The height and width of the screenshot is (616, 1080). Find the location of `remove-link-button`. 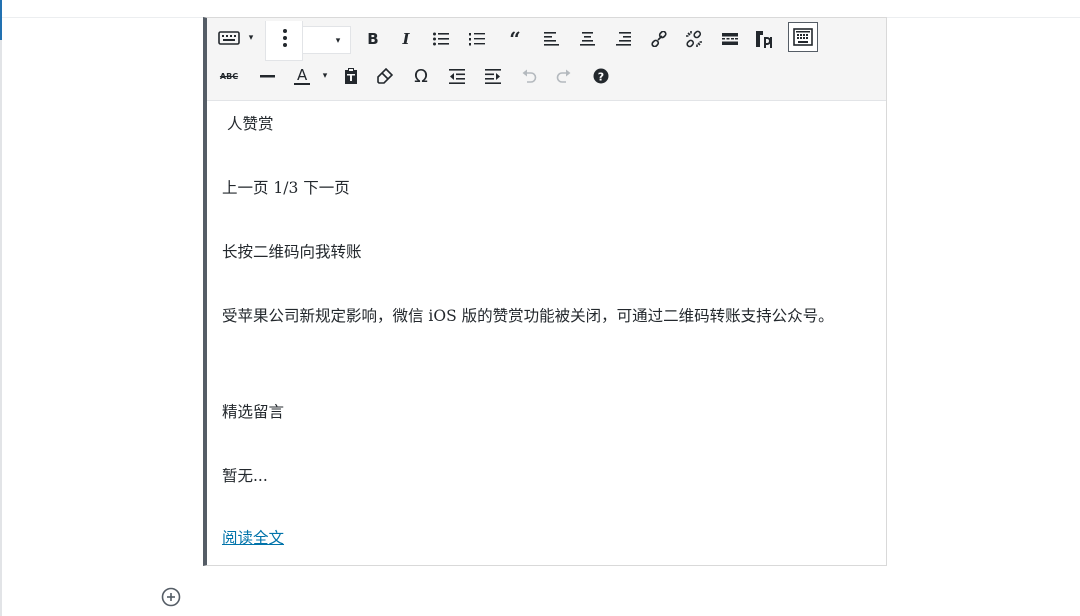

remove-link-button is located at coordinates (694, 39).